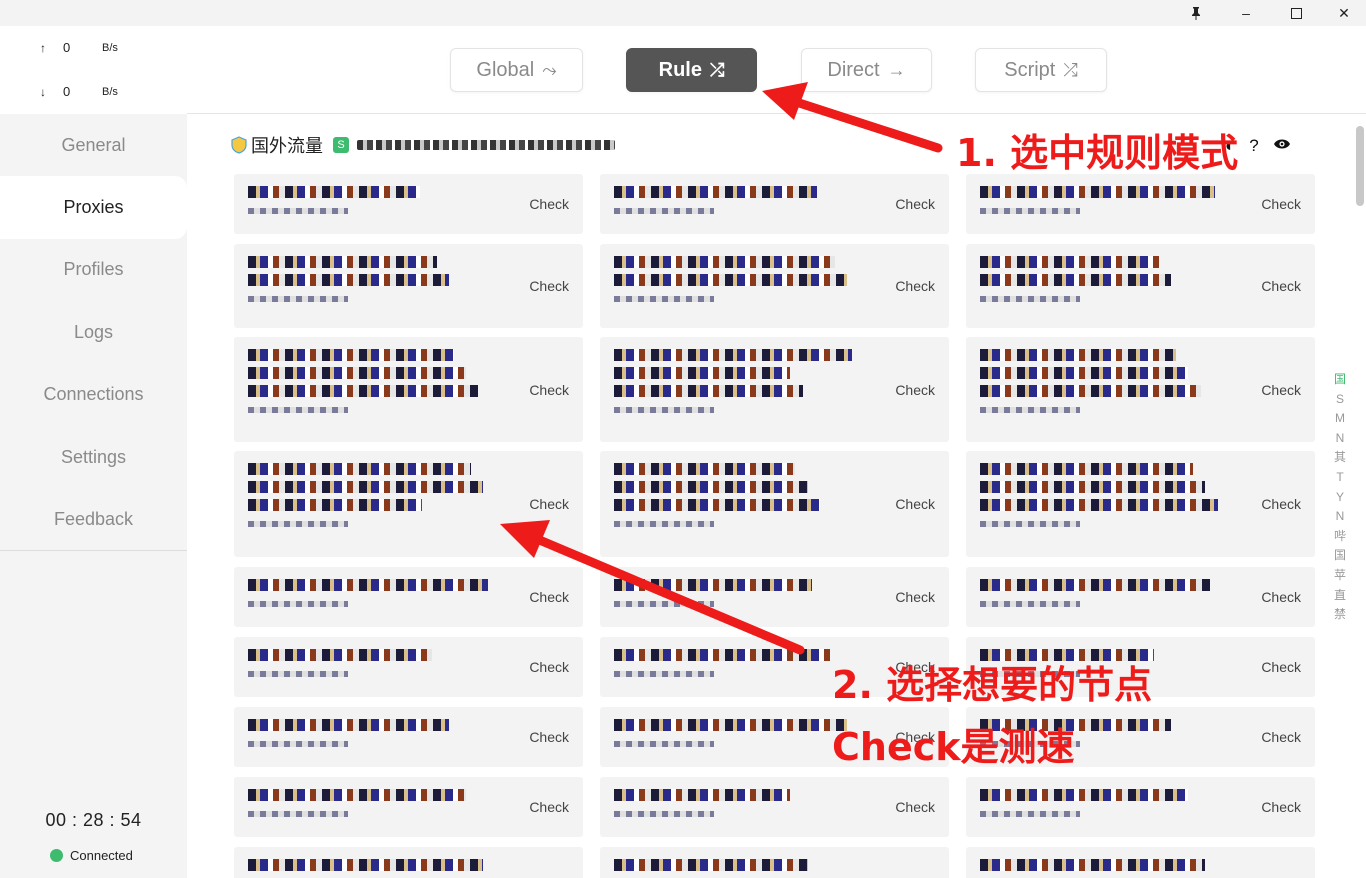 The height and width of the screenshot is (878, 1366). Describe the element at coordinates (43, 91) in the screenshot. I see `download-arrow-icon: ↓` at that location.